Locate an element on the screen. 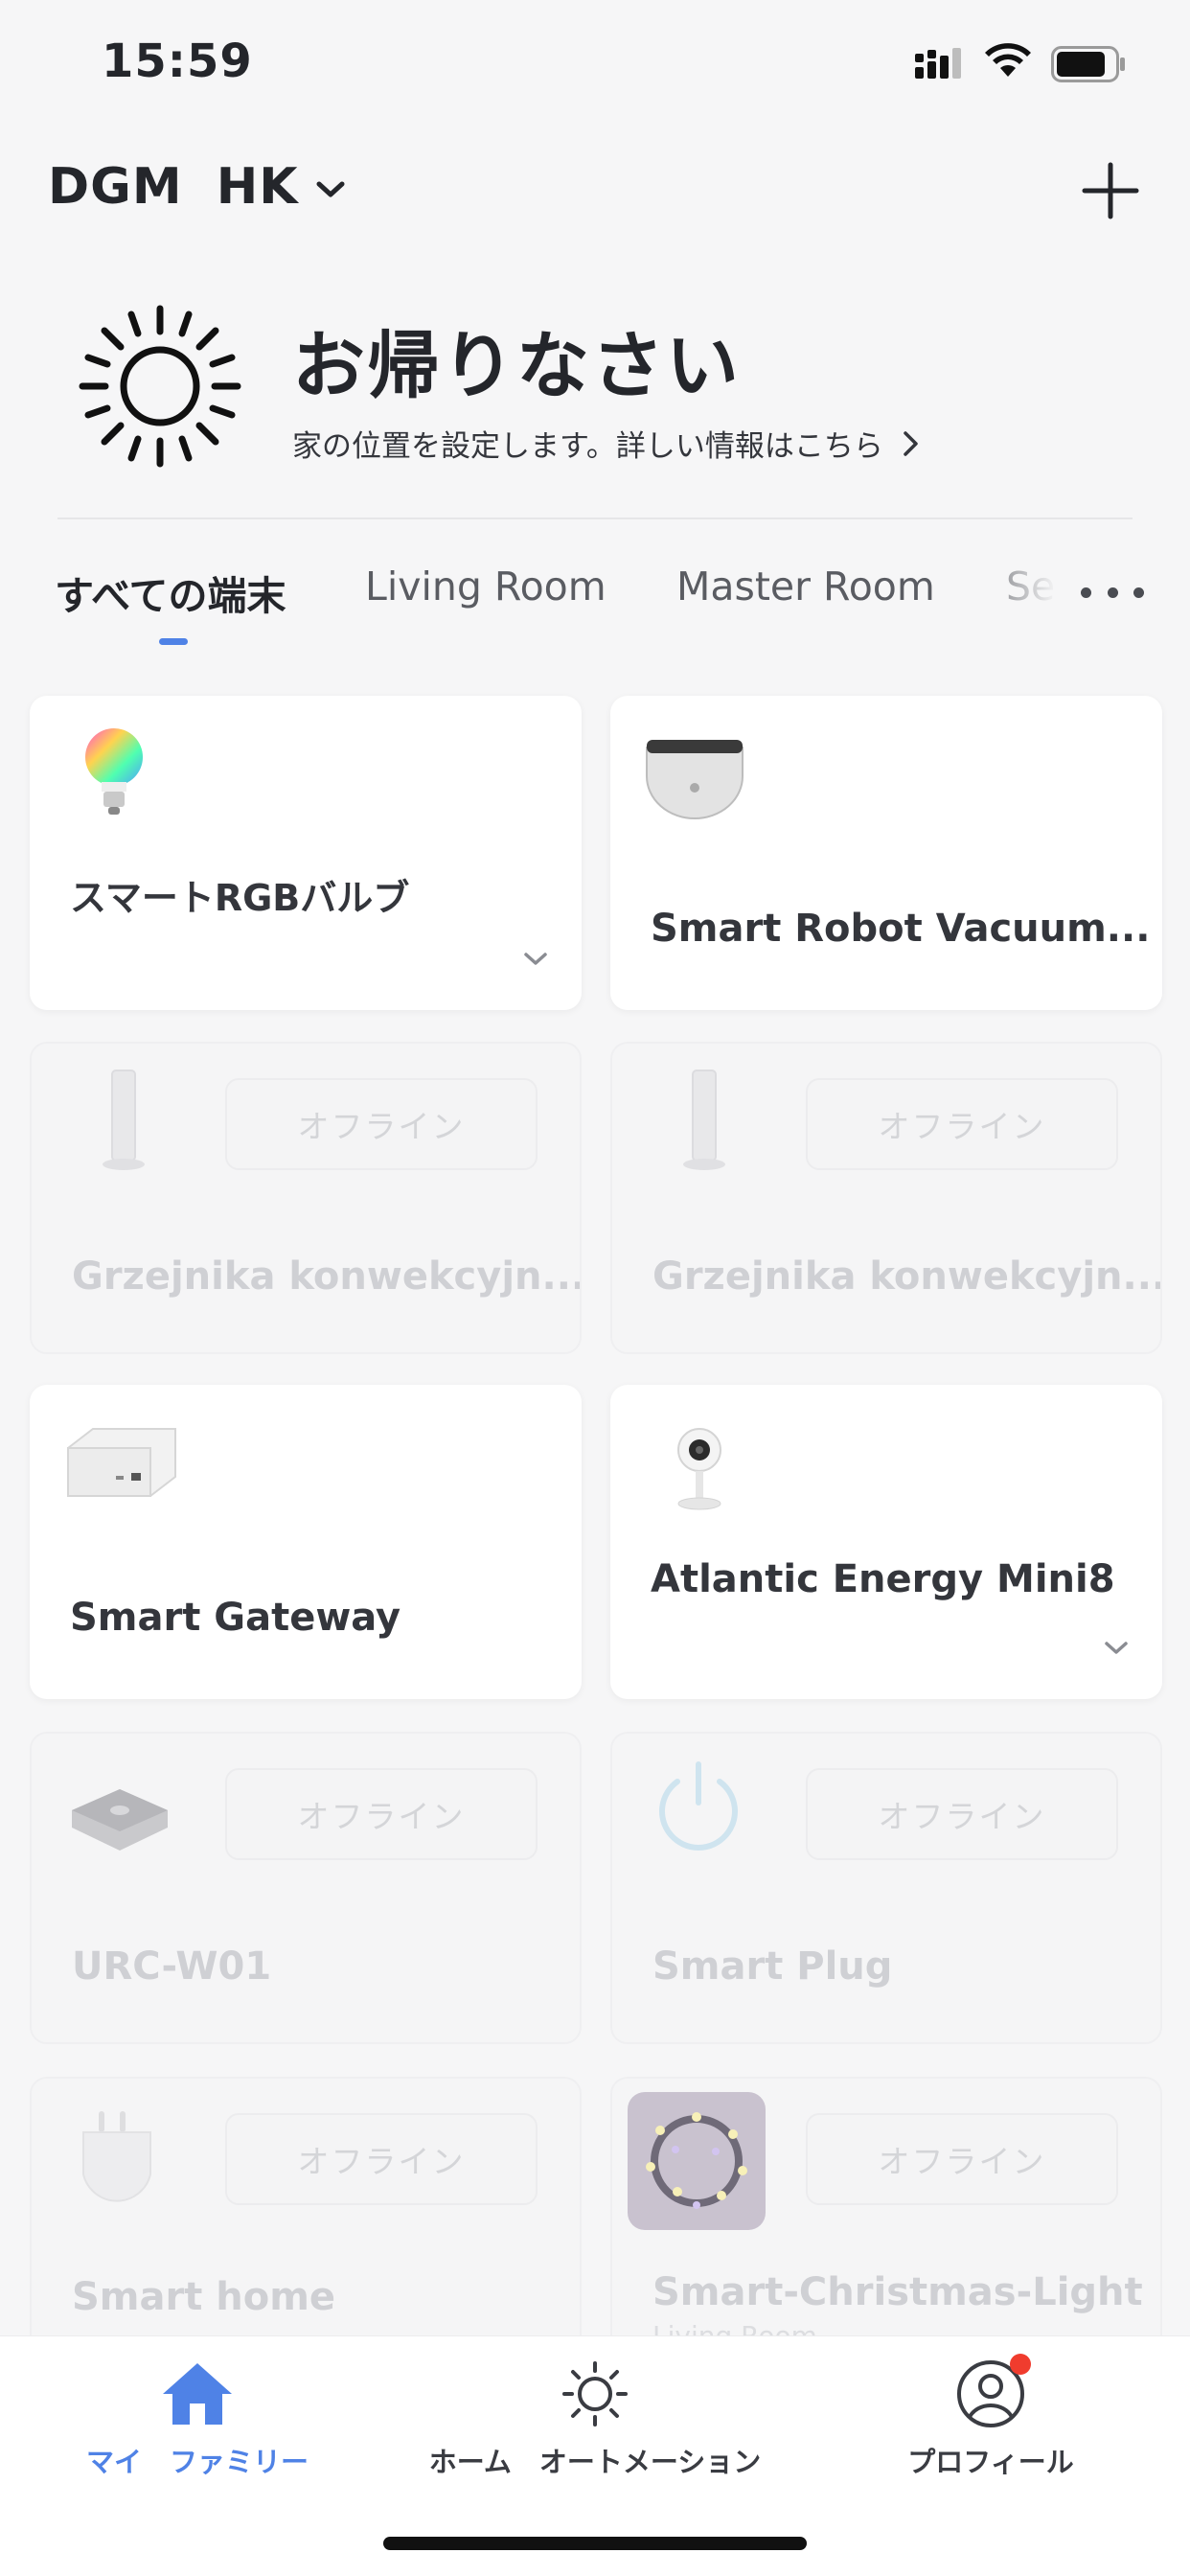  device-card-offline: オフライン URC-W01 is located at coordinates (306, 1888).